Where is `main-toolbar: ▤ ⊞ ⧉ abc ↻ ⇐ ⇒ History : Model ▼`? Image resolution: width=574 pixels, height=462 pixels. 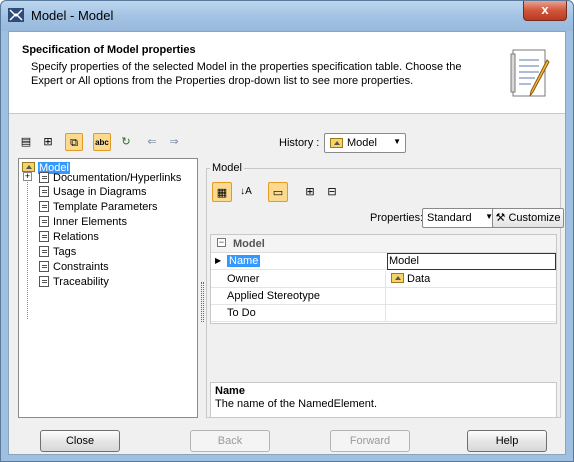 main-toolbar: ▤ ⊞ ⧉ abc ↻ ⇐ ⇒ History : Model ▼ is located at coordinates (287, 143).